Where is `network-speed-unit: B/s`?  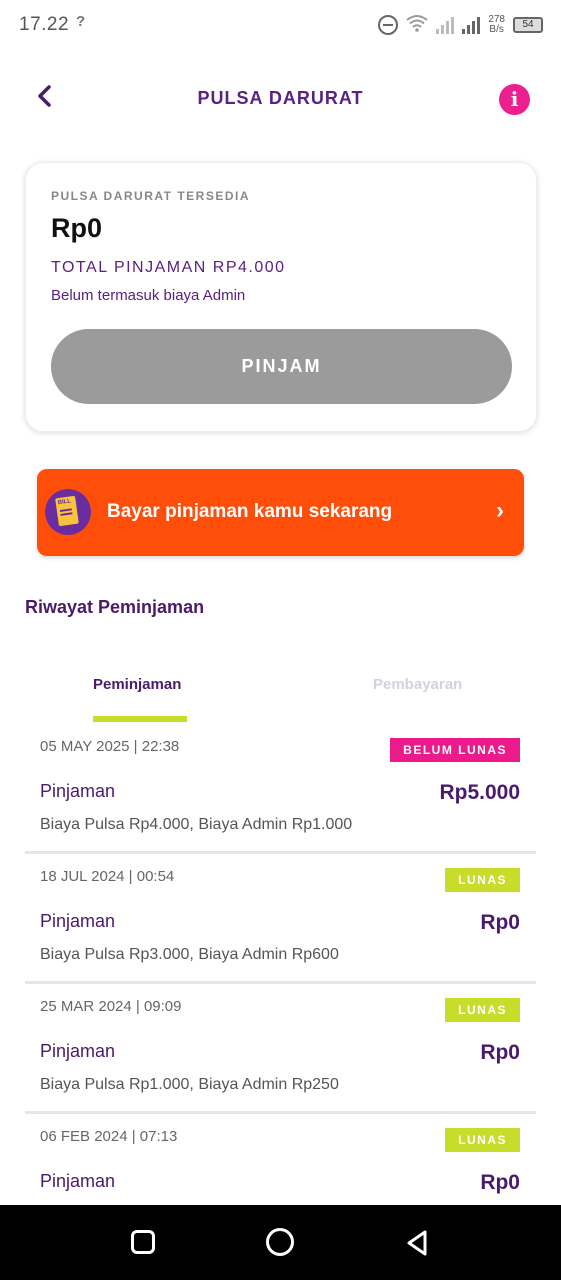 network-speed-unit: B/s is located at coordinates (496, 29).